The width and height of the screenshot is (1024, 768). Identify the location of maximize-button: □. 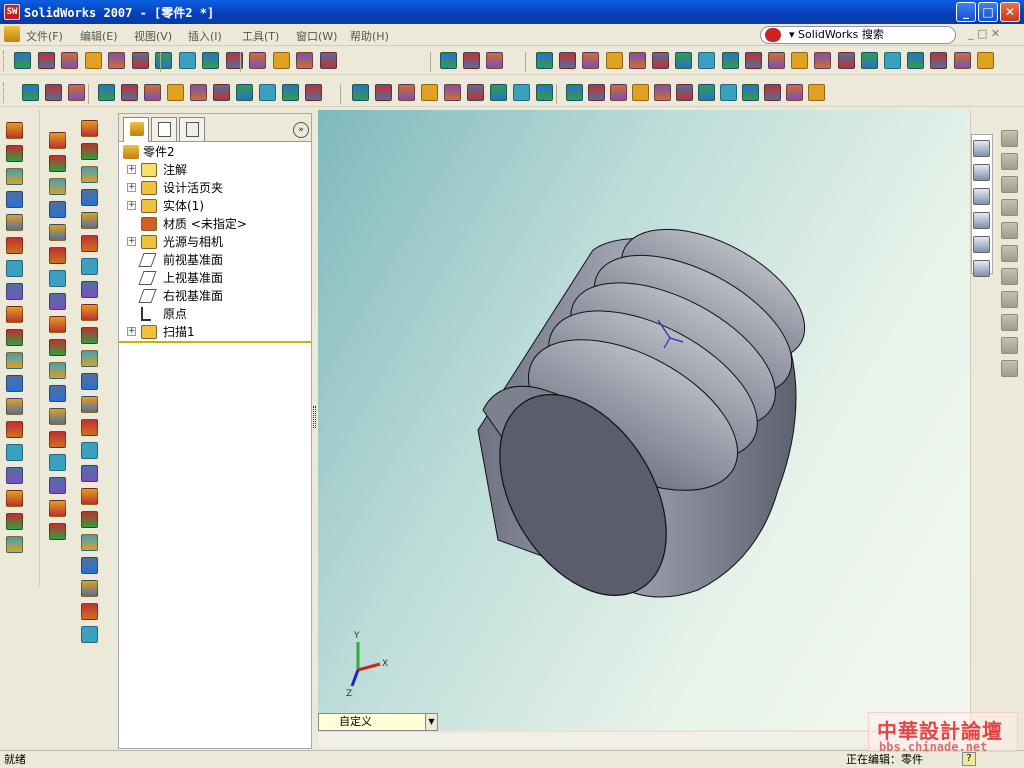
(988, 12).